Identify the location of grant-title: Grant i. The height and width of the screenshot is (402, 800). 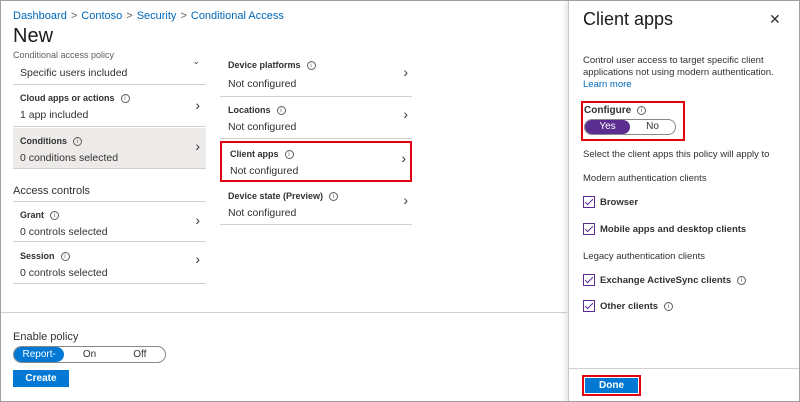
(40, 215).